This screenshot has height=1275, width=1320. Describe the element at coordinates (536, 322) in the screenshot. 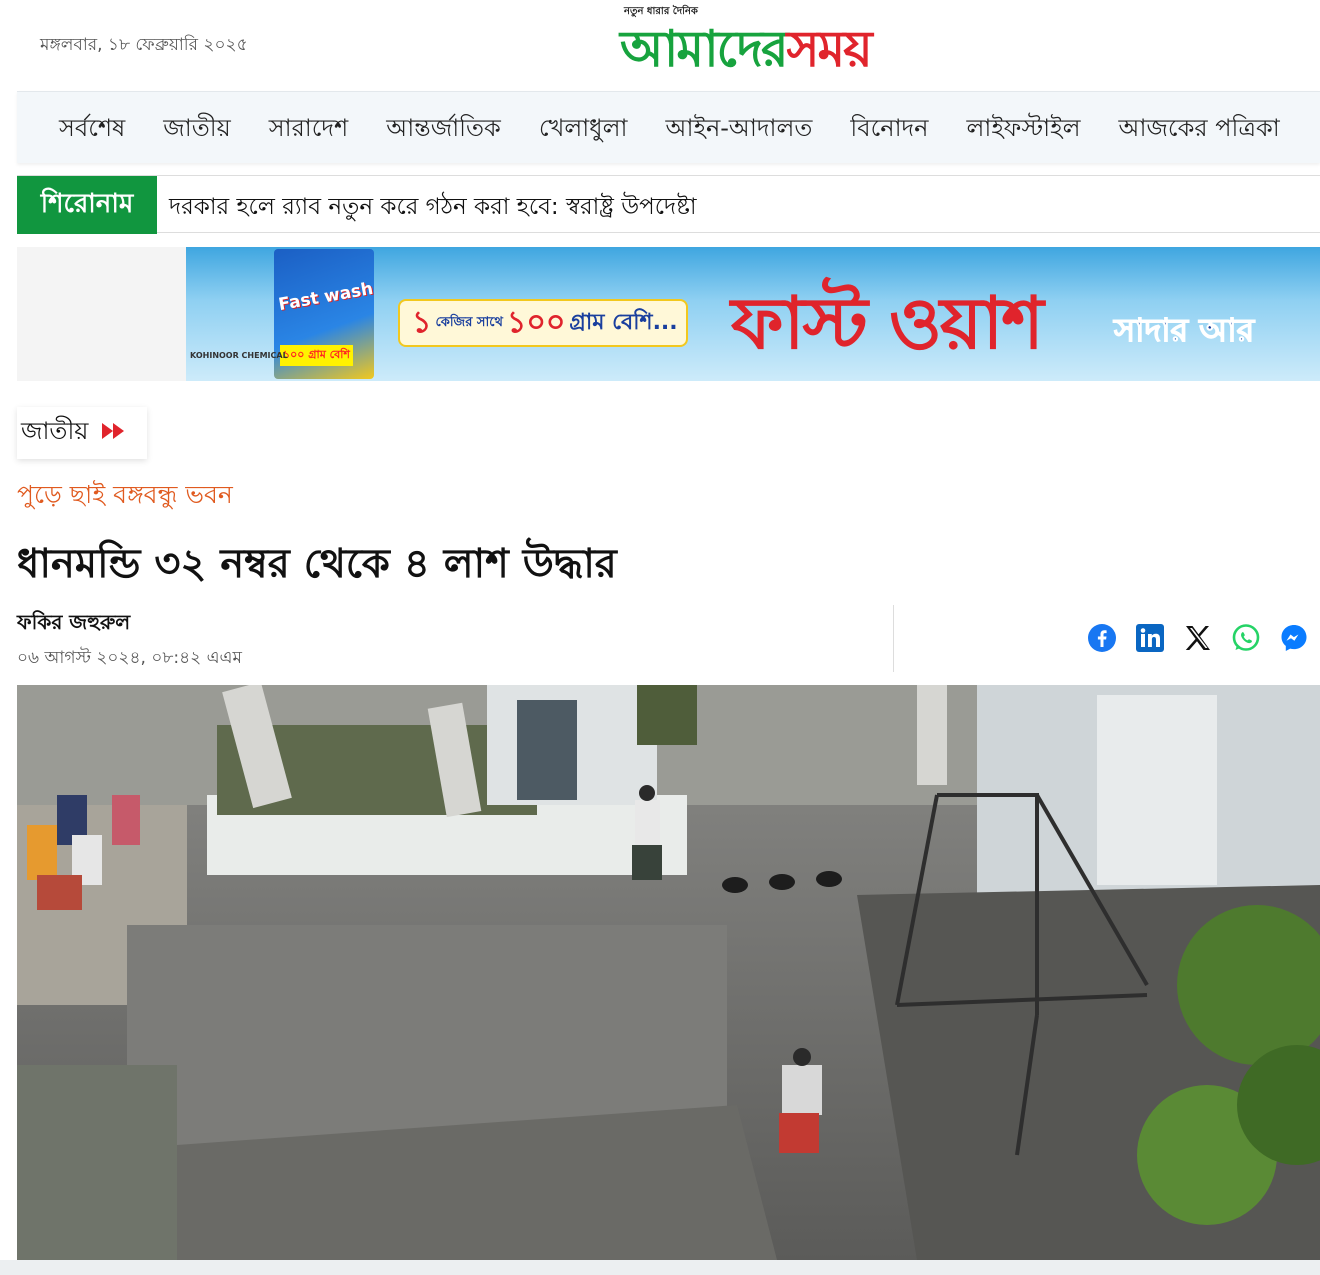

I see `ad-offer-number: ১০০` at that location.